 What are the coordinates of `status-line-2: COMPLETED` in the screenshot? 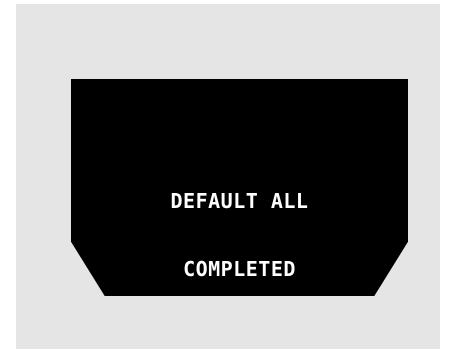 It's located at (239, 269).